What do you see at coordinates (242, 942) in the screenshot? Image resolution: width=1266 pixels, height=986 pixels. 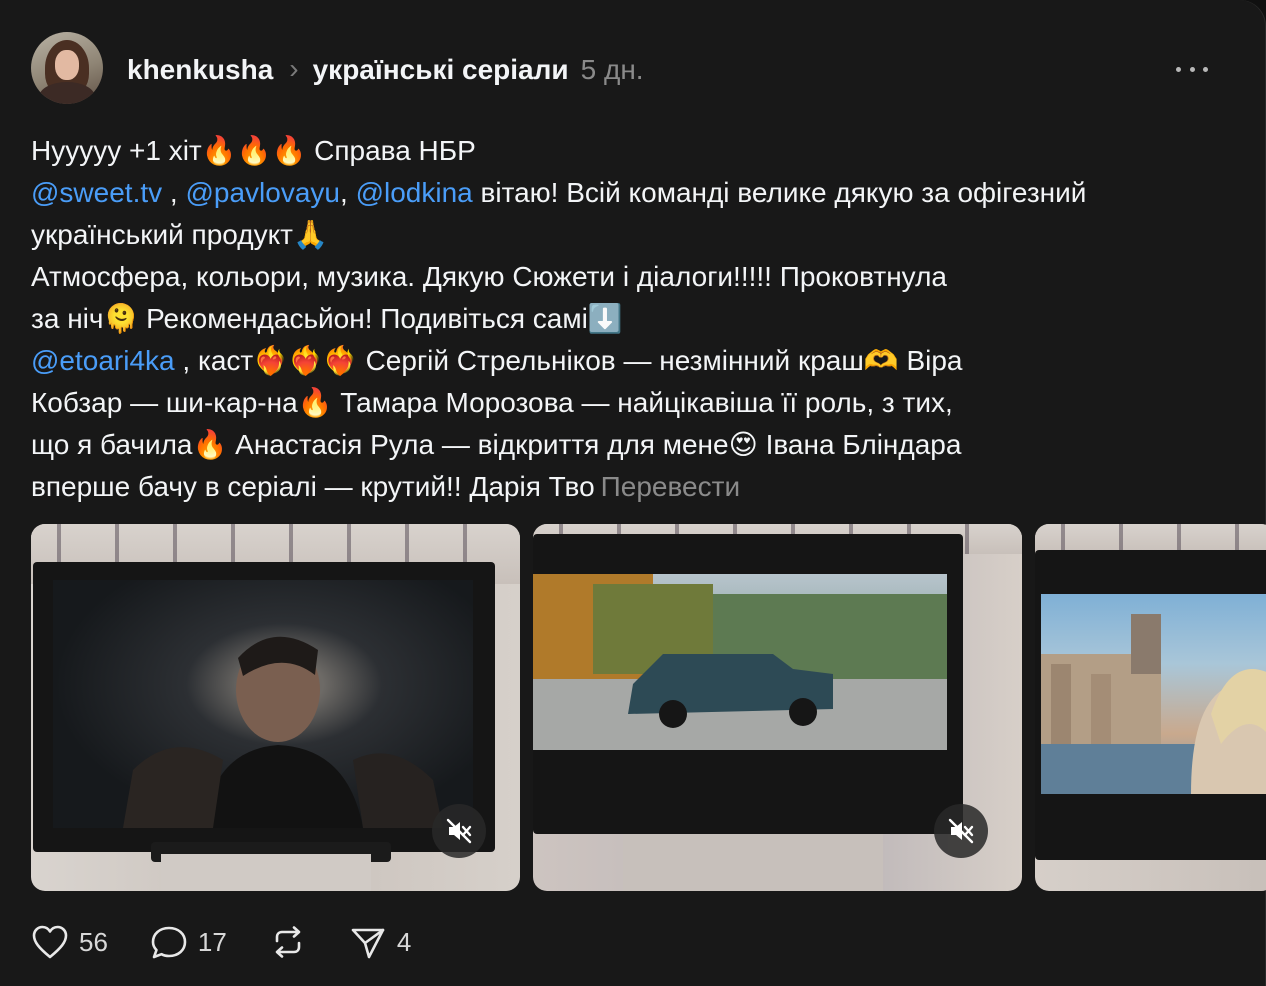 I see `post-actions: 56 17 4` at bounding box center [242, 942].